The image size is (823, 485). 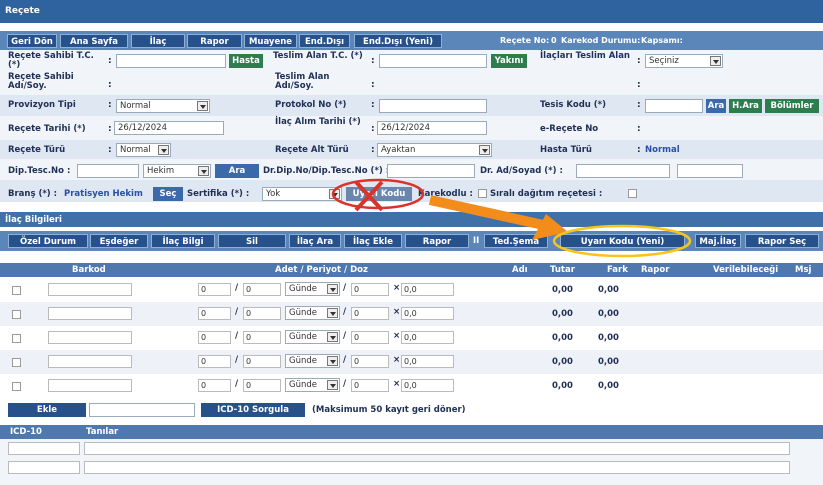 What do you see at coordinates (622, 241) in the screenshot?
I see `yellow-circle-annotation` at bounding box center [622, 241].